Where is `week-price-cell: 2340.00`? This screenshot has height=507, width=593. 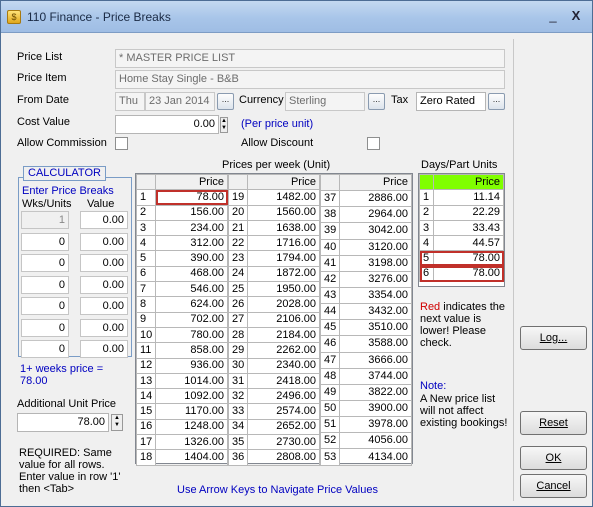
week-price-cell: 2340.00 is located at coordinates (283, 365).